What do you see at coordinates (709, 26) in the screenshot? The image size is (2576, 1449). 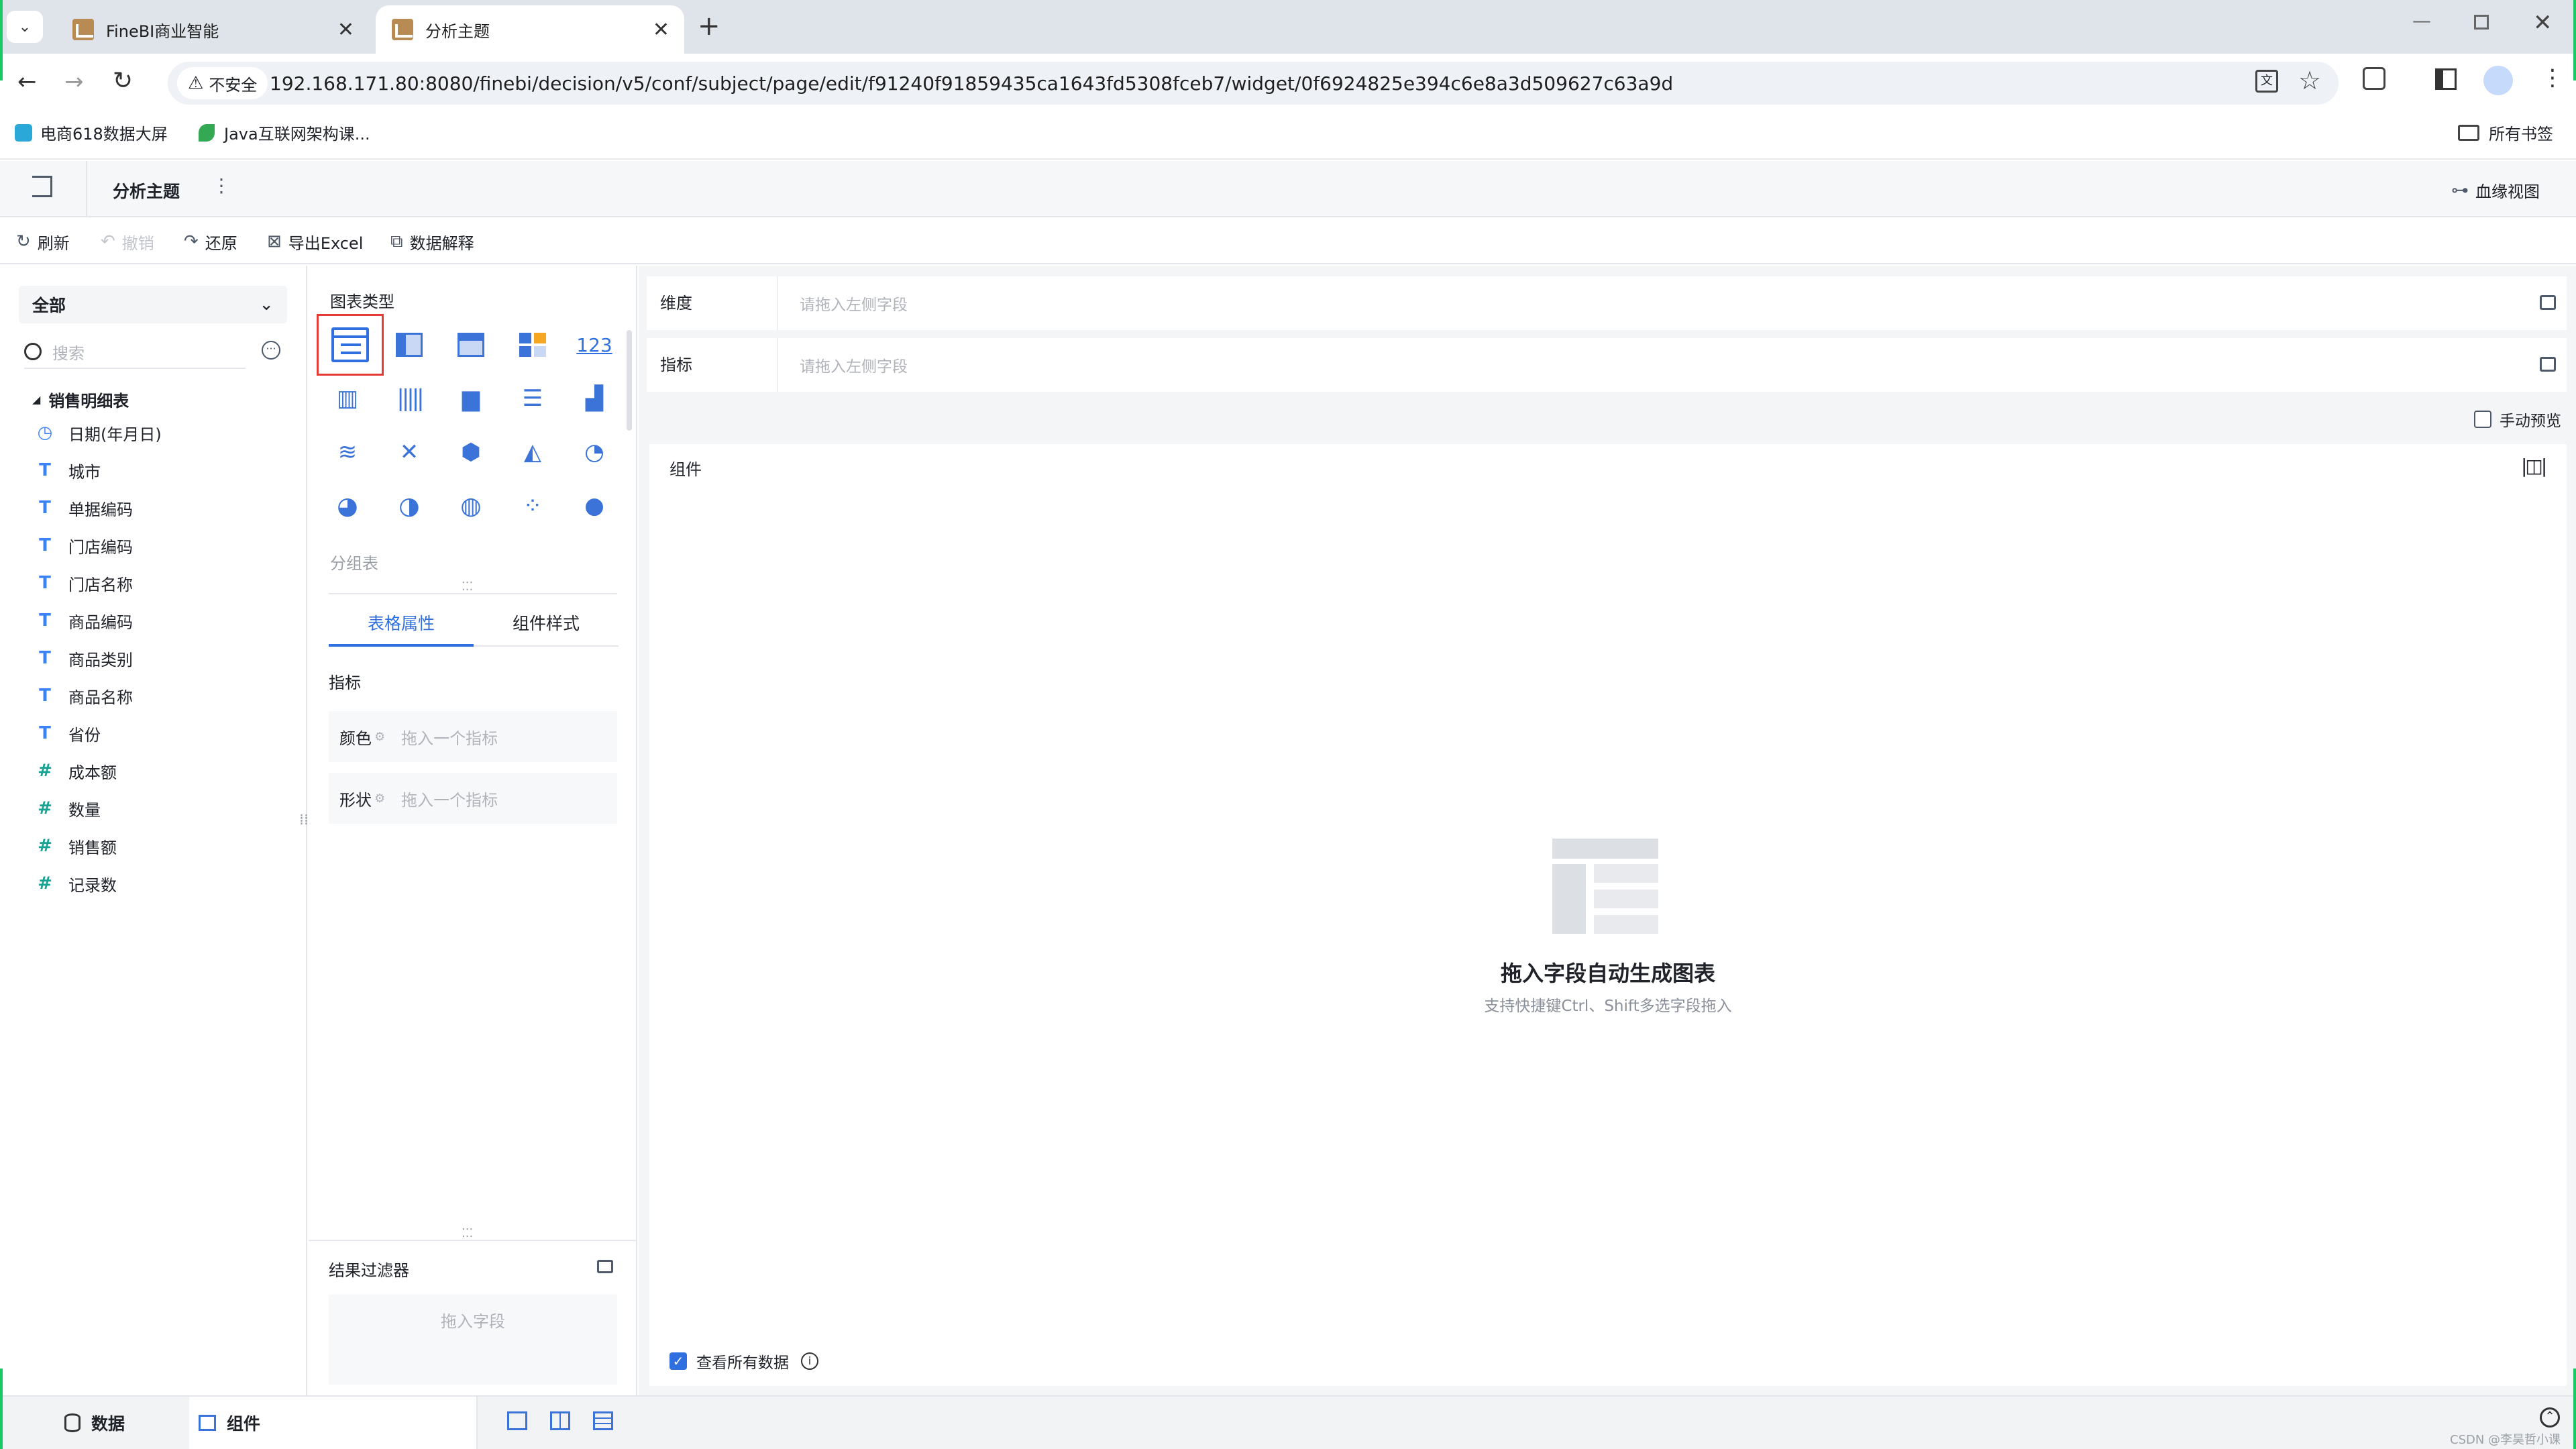 I see `new-tab-button: +` at bounding box center [709, 26].